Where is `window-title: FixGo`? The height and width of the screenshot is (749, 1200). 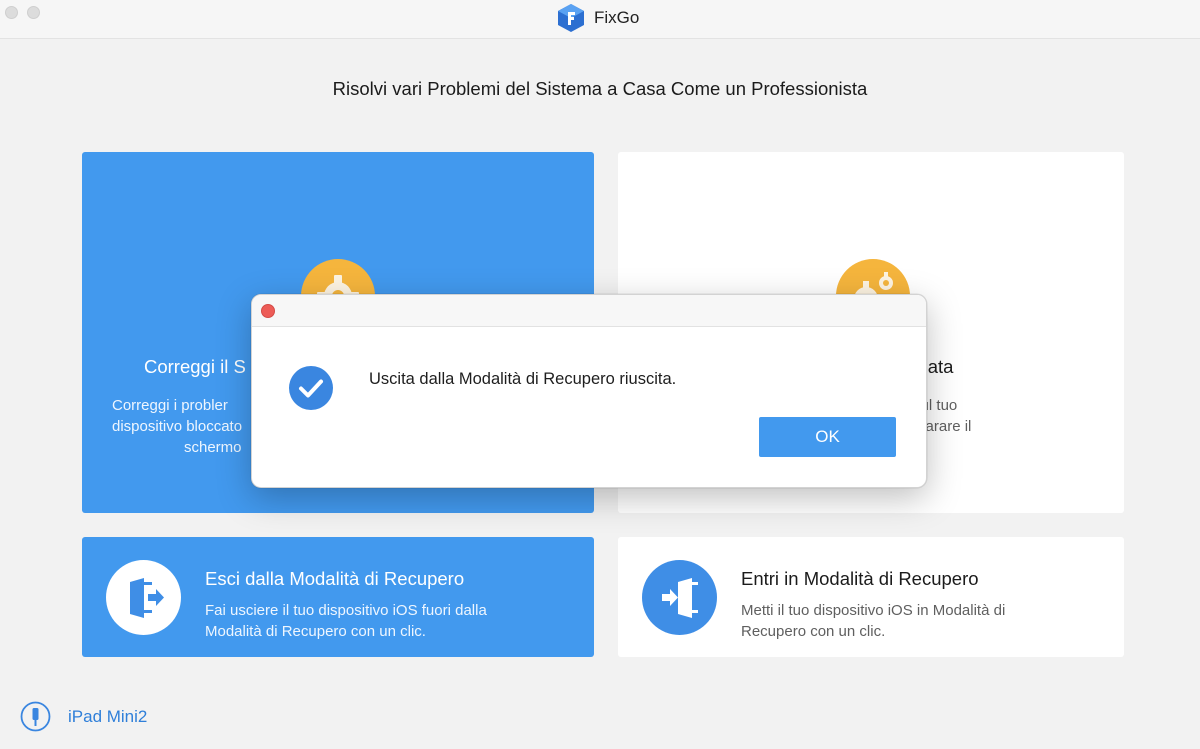 window-title: FixGo is located at coordinates (617, 17).